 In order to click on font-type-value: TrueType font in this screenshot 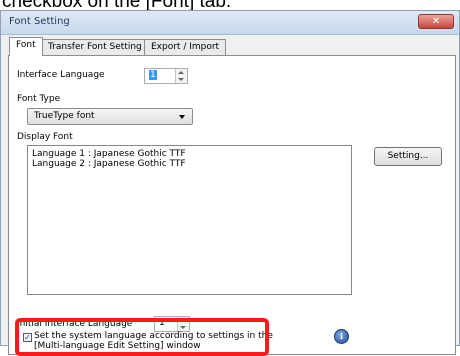, I will do `click(64, 116)`.